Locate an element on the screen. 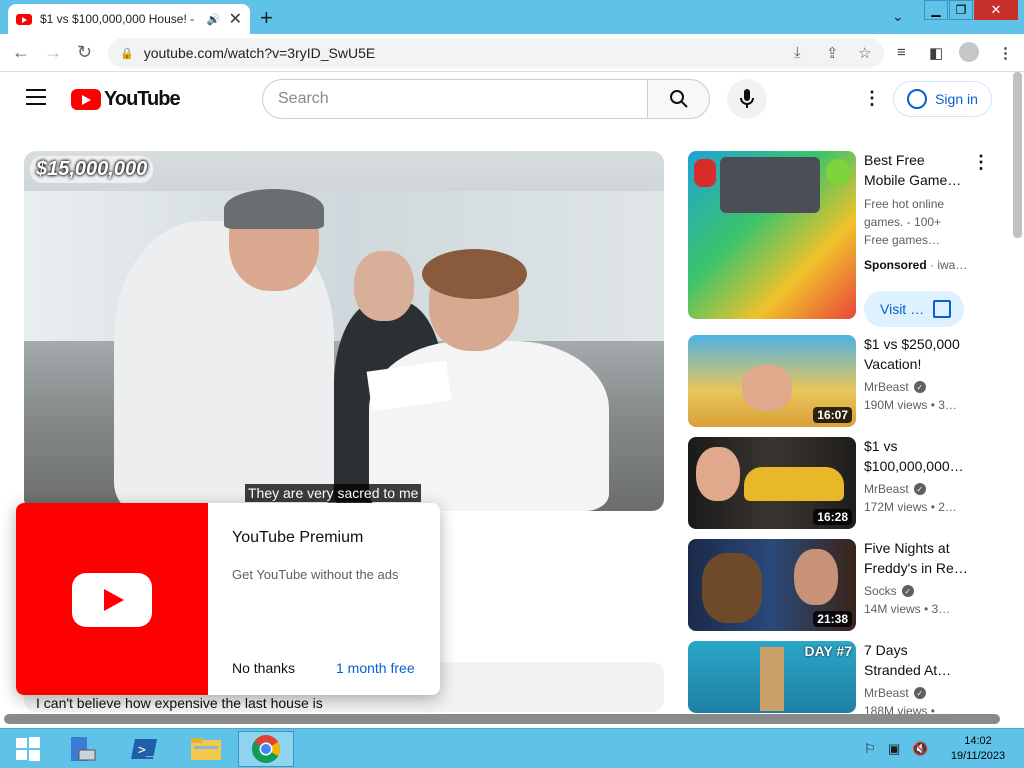 The image size is (1024, 768). video-thumbnail: 21:38 is located at coordinates (772, 585).